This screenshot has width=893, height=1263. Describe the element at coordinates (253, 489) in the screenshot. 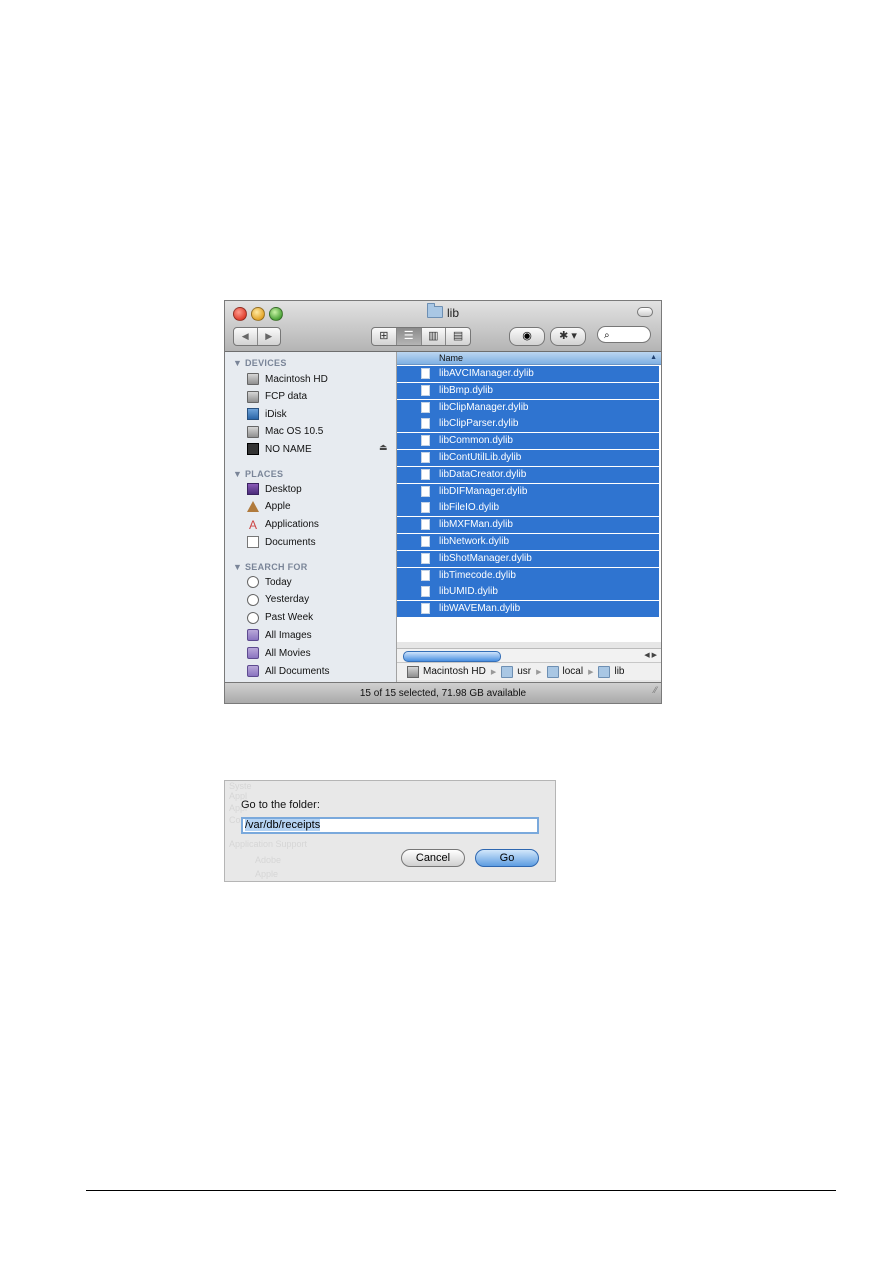

I see `desktop-icon` at that location.